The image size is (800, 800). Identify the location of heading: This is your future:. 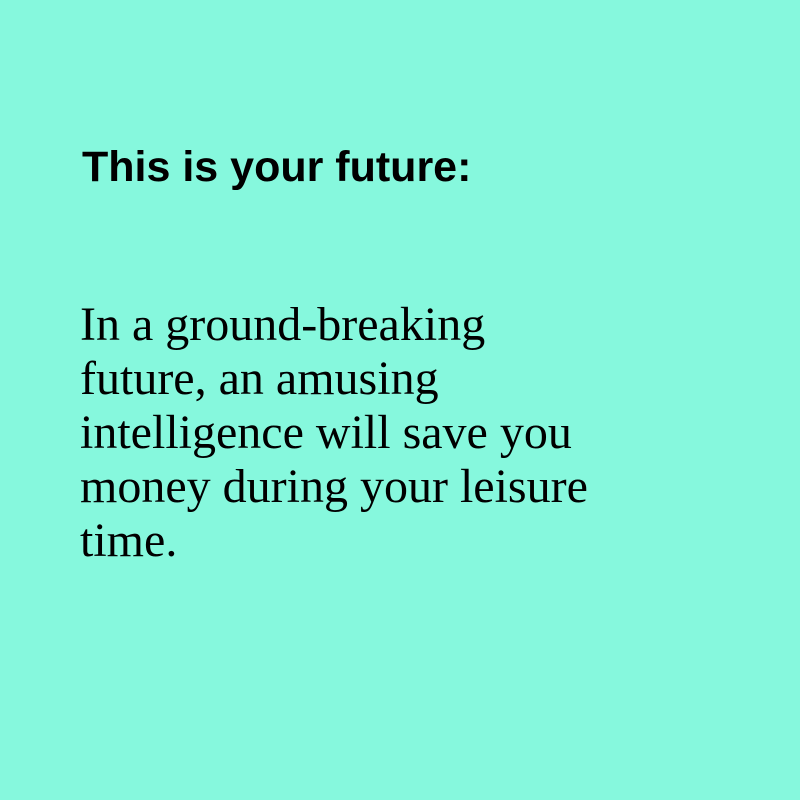
(277, 167).